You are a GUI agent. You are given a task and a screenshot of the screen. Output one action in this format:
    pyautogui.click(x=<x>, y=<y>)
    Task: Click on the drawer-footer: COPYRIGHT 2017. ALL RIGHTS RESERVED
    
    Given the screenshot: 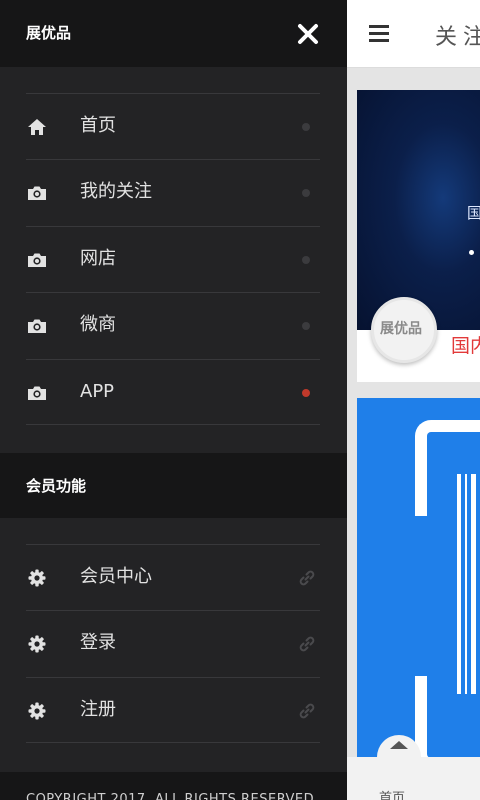 What is the action you would take?
    pyautogui.click(x=173, y=786)
    